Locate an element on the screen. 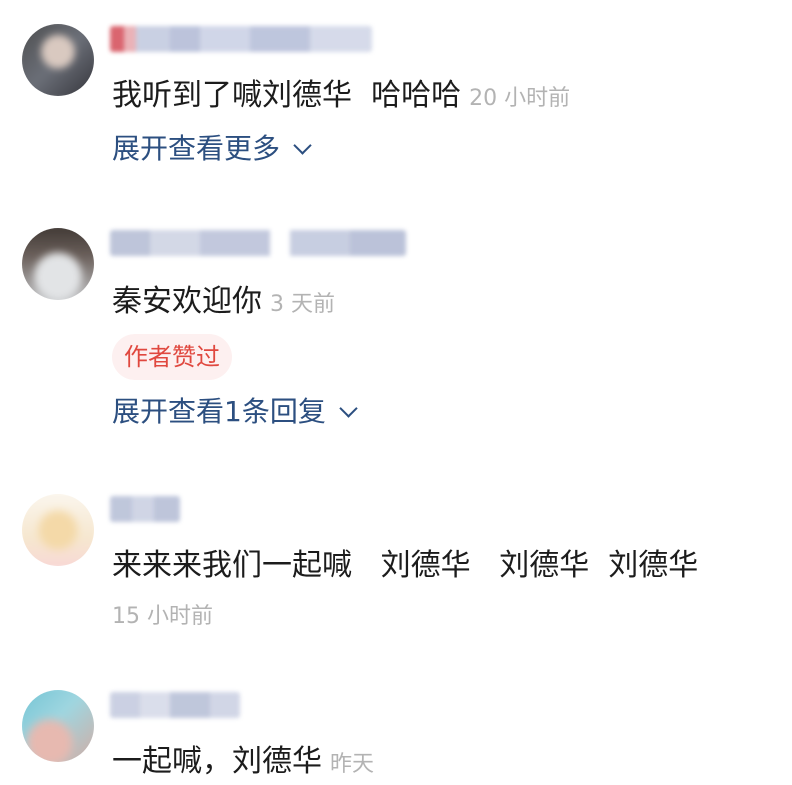  comment-body: 一起喊，刘德华 is located at coordinates (217, 761).